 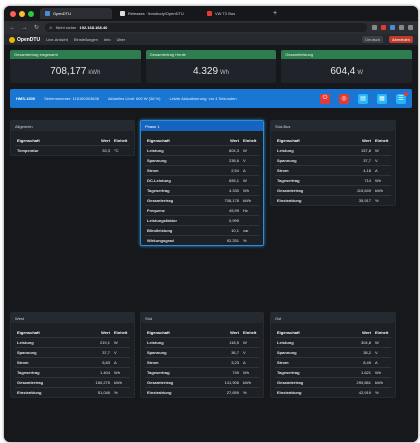 What do you see at coordinates (378, 372) in the screenshot?
I see `unit-cell: Wh` at bounding box center [378, 372].